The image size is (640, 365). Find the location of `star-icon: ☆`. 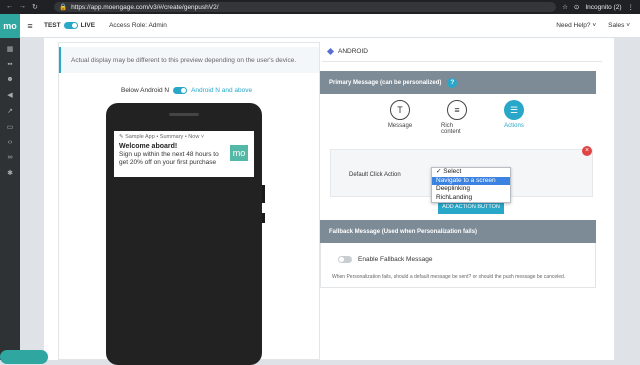

star-icon: ☆ is located at coordinates (565, 7).